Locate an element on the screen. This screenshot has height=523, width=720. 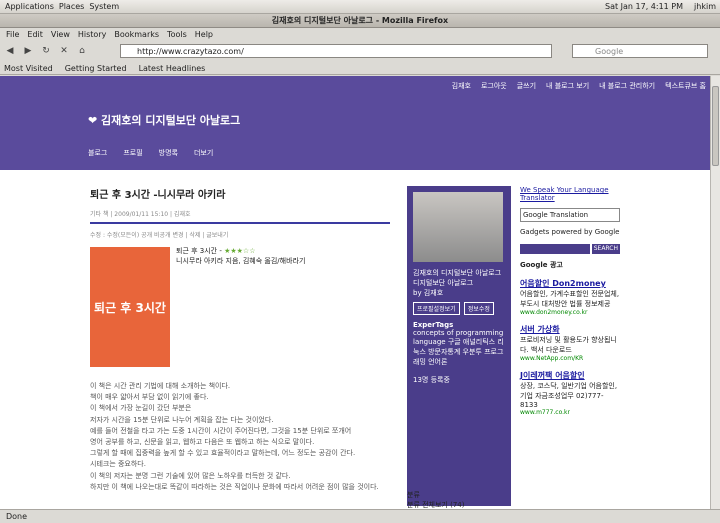
ad-url: www.don2money.co.kr is located at coordinates (570, 312).